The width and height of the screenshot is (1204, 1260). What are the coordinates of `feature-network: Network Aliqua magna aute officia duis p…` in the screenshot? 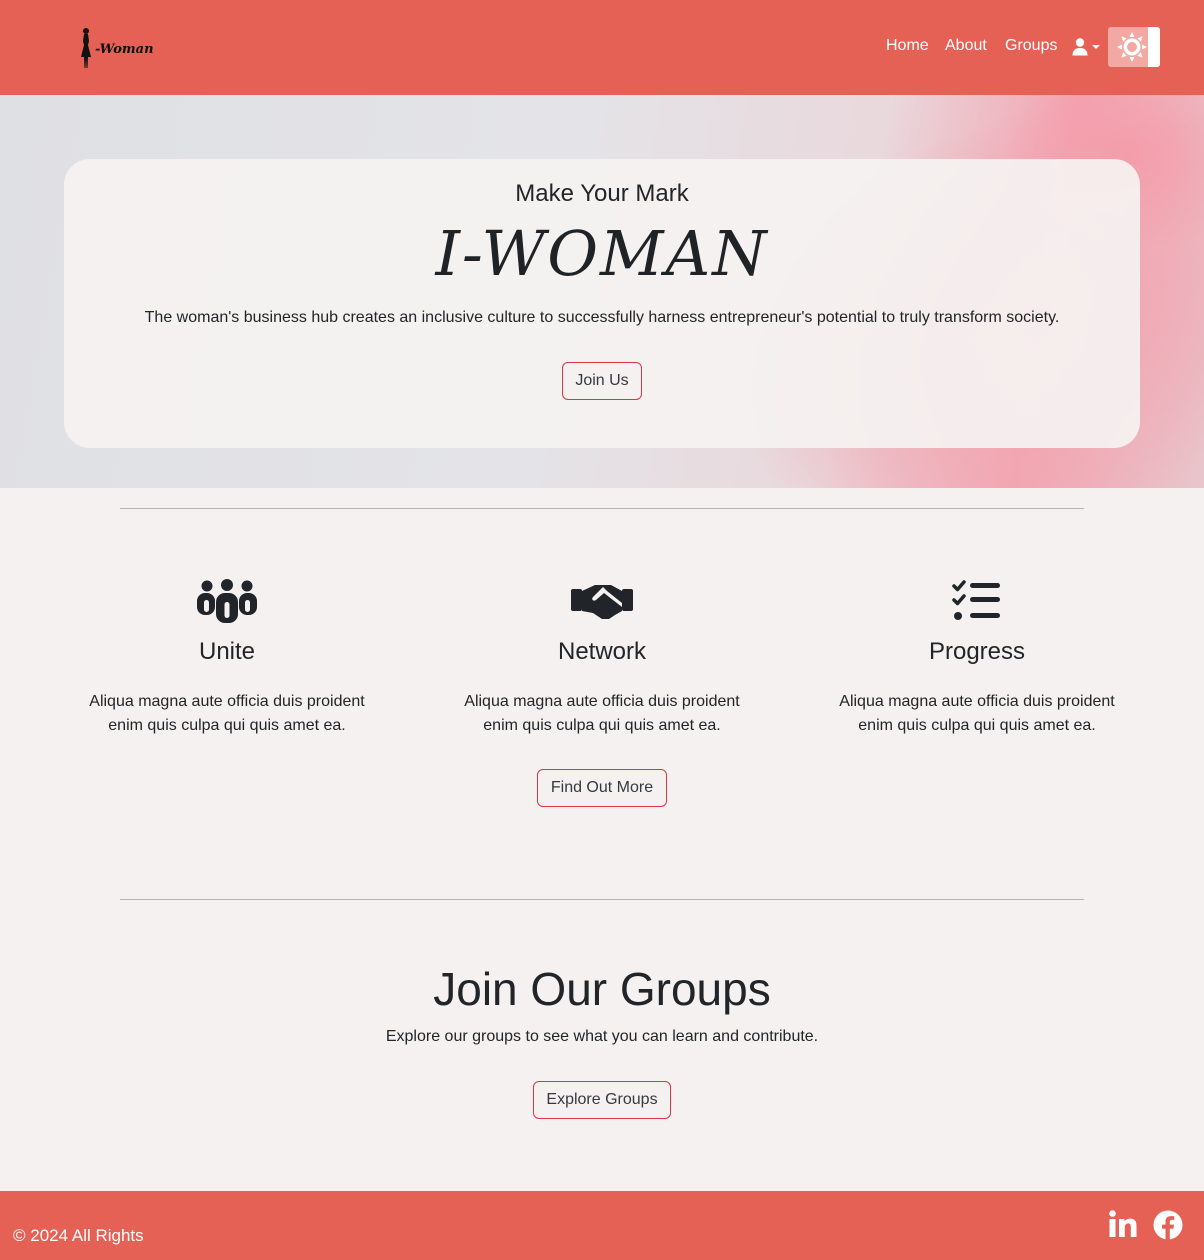 It's located at (602, 658).